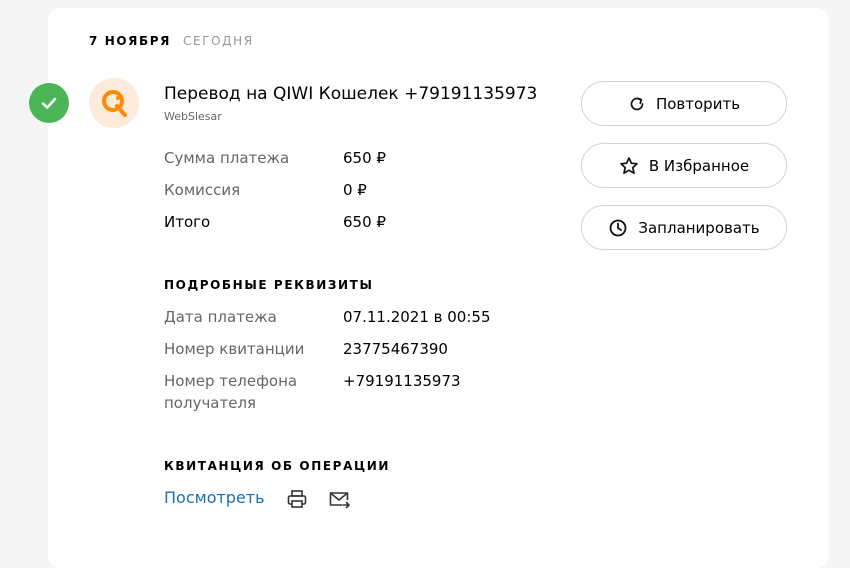  What do you see at coordinates (171, 41) in the screenshot?
I see `date-header: 7 НОЯБРЯ СЕГОДНЯ` at bounding box center [171, 41].